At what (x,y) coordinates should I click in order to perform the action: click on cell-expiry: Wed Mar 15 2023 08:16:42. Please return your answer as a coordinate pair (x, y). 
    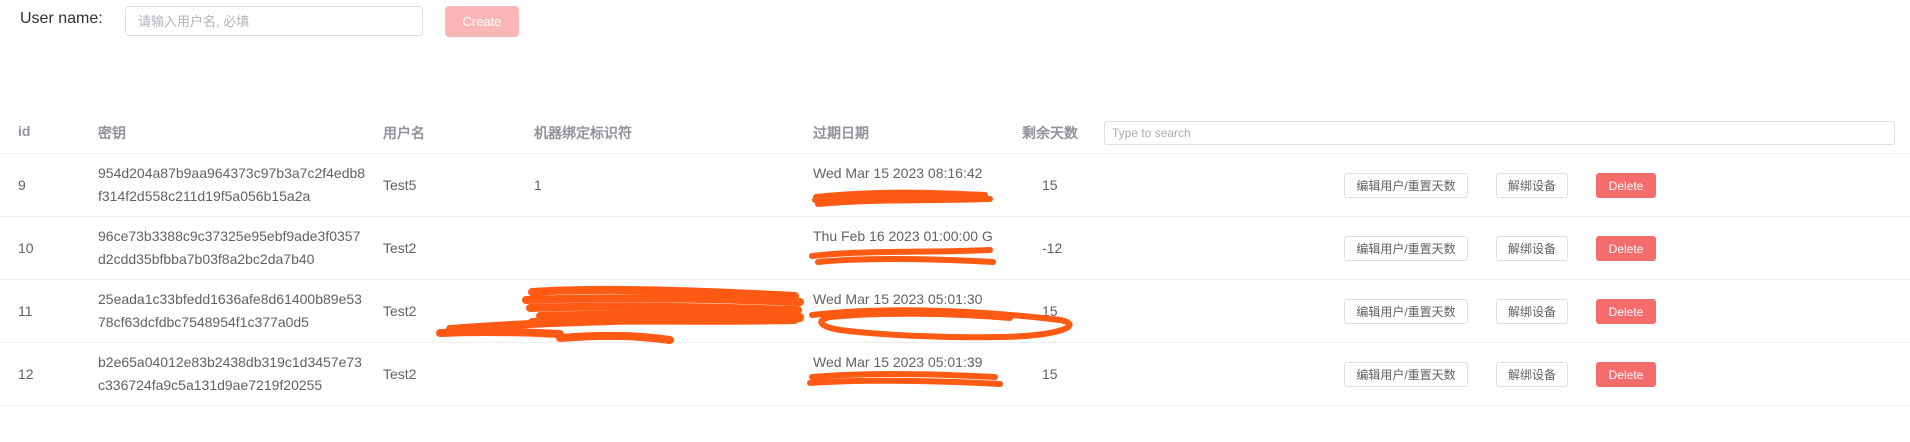
    Looking at the image, I should click on (898, 173).